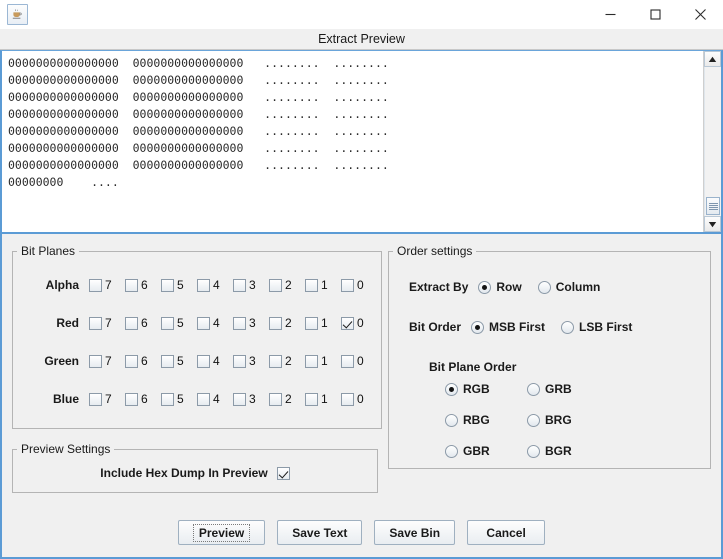  What do you see at coordinates (215, 399) in the screenshot?
I see `bit-plane-cell: 4` at bounding box center [215, 399].